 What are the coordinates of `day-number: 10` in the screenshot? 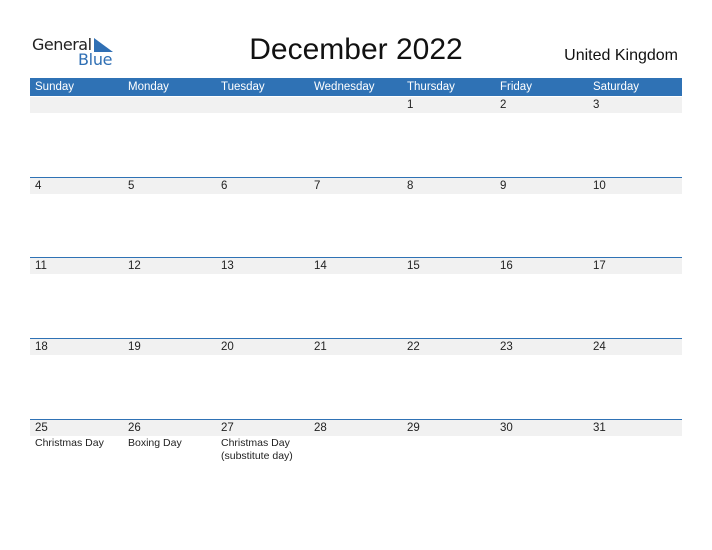 It's located at (599, 186).